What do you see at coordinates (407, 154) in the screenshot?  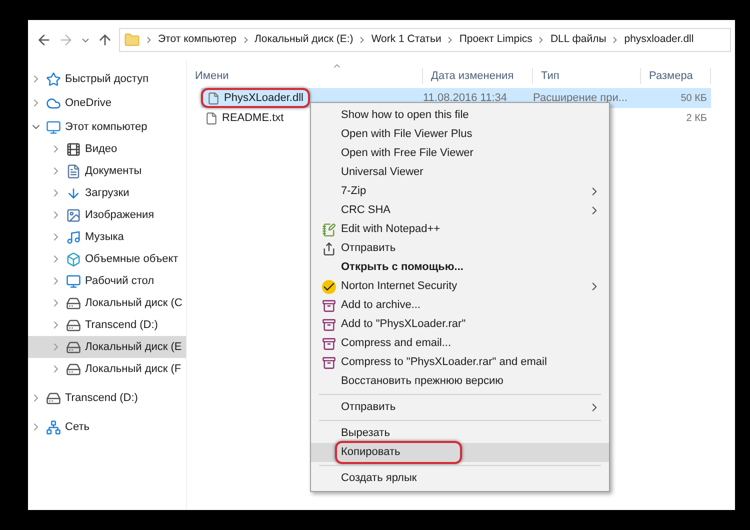 I see `menu-item-label: Open with Free File Viewer` at bounding box center [407, 154].